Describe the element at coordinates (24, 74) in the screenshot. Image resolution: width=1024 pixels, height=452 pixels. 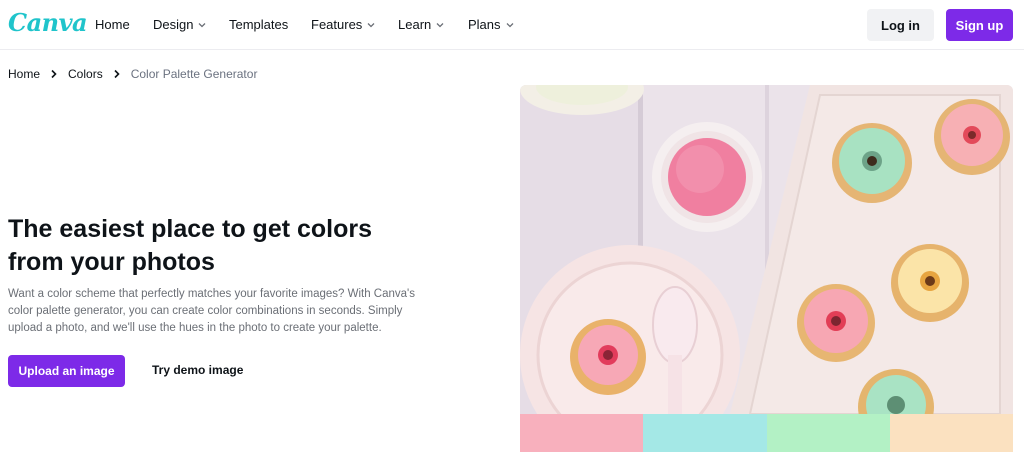
I see `breadcrumb-home: Home` at that location.